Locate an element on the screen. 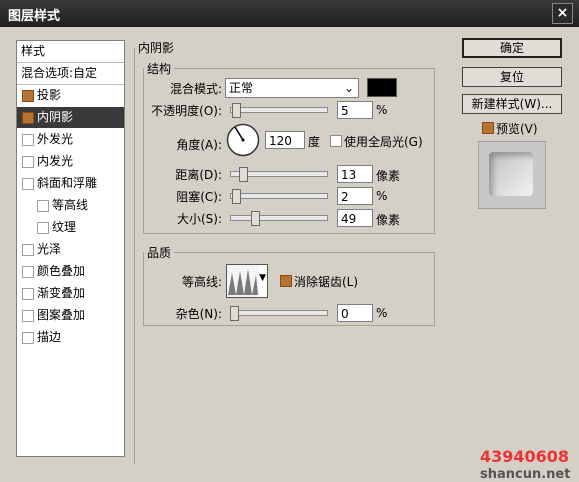 Image resolution: width=579 pixels, height=482 pixels. style-item-label: 等高线 is located at coordinates (70, 205).